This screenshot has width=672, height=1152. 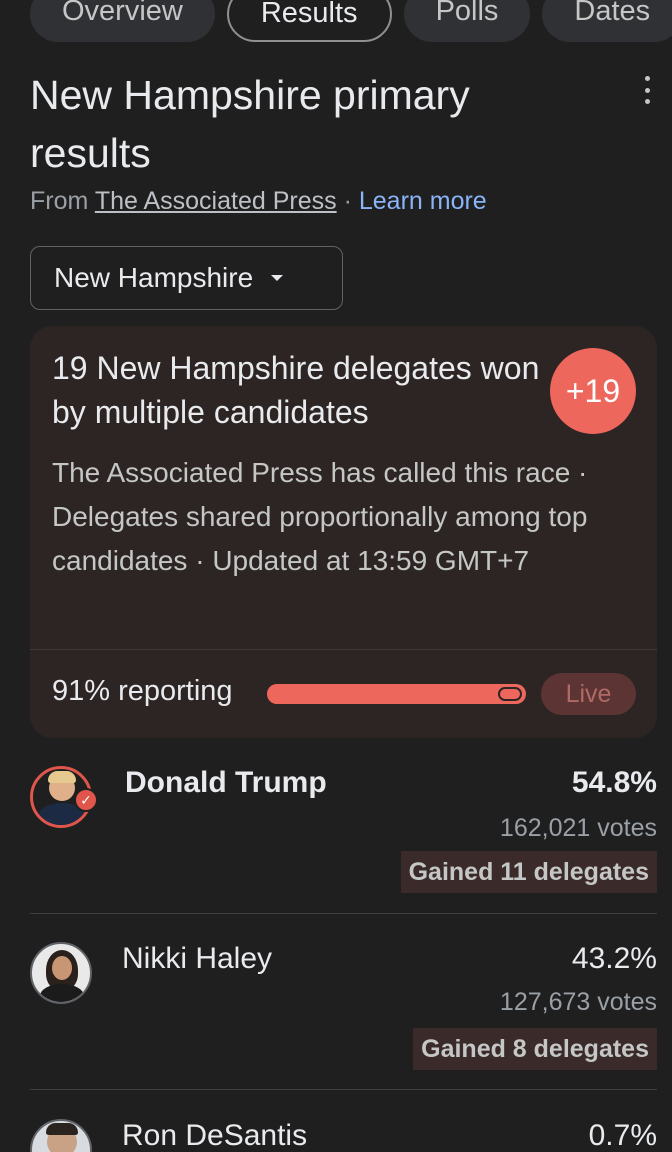 I want to click on delegates-badge: +19, so click(x=593, y=391).